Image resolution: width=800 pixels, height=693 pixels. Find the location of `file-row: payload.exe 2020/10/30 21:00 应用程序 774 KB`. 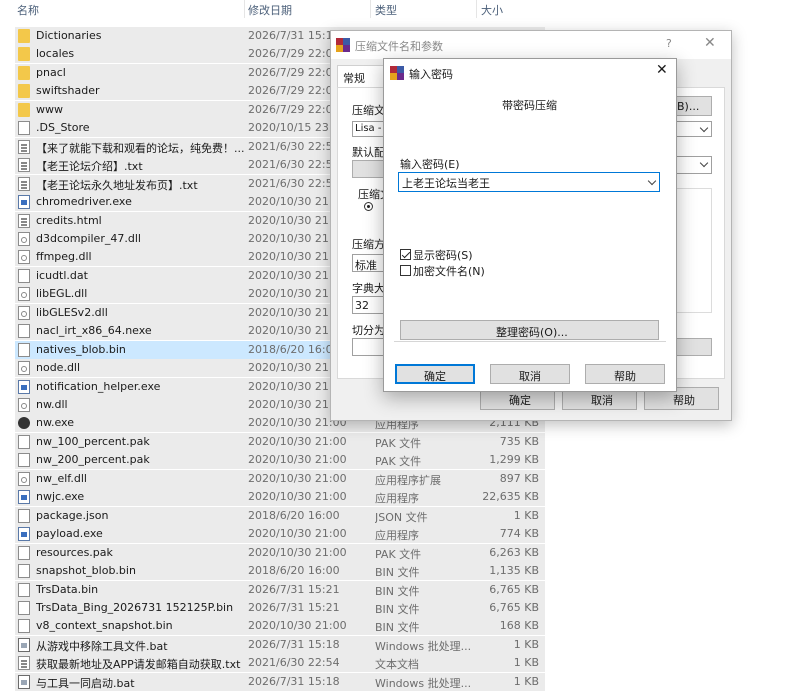

file-row: payload.exe 2020/10/30 21:00 应用程序 774 KB is located at coordinates (280, 534).